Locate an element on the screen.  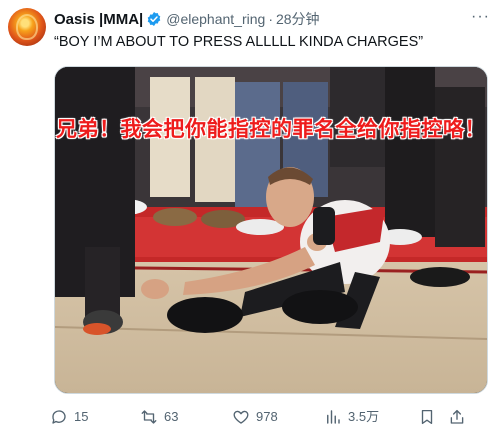
bookmark-icon is located at coordinates (427, 417).